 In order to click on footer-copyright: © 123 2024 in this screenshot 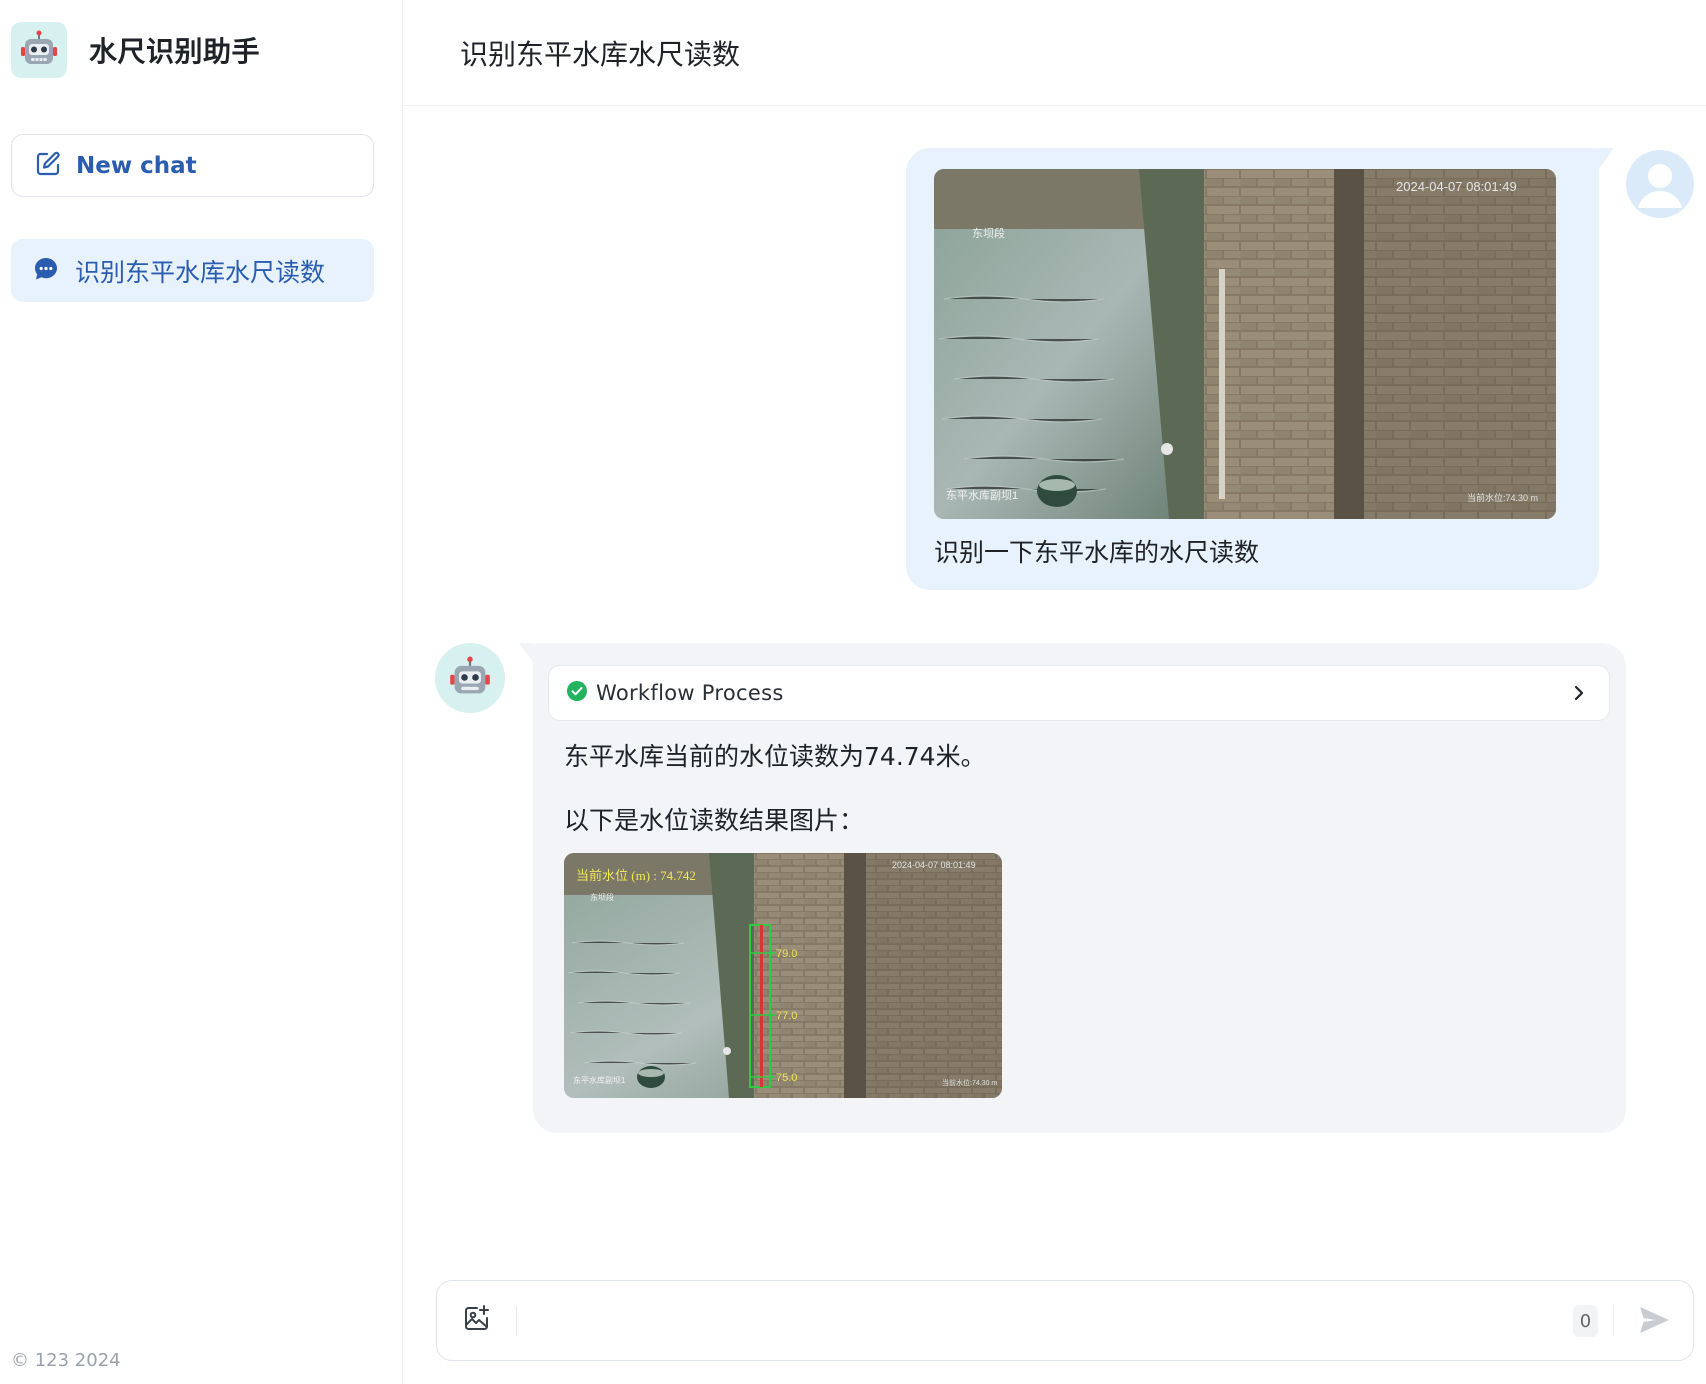, I will do `click(66, 1360)`.